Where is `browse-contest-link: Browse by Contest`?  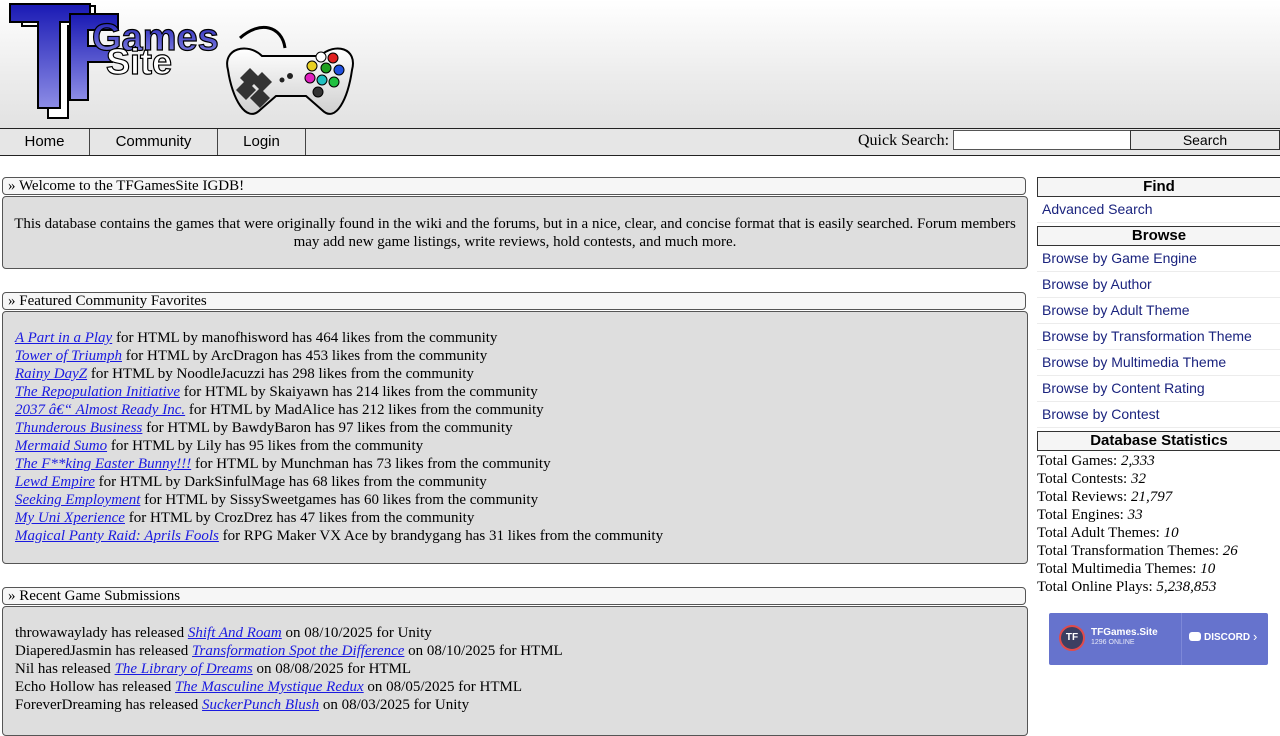
browse-contest-link: Browse by Contest is located at coordinates (1158, 415).